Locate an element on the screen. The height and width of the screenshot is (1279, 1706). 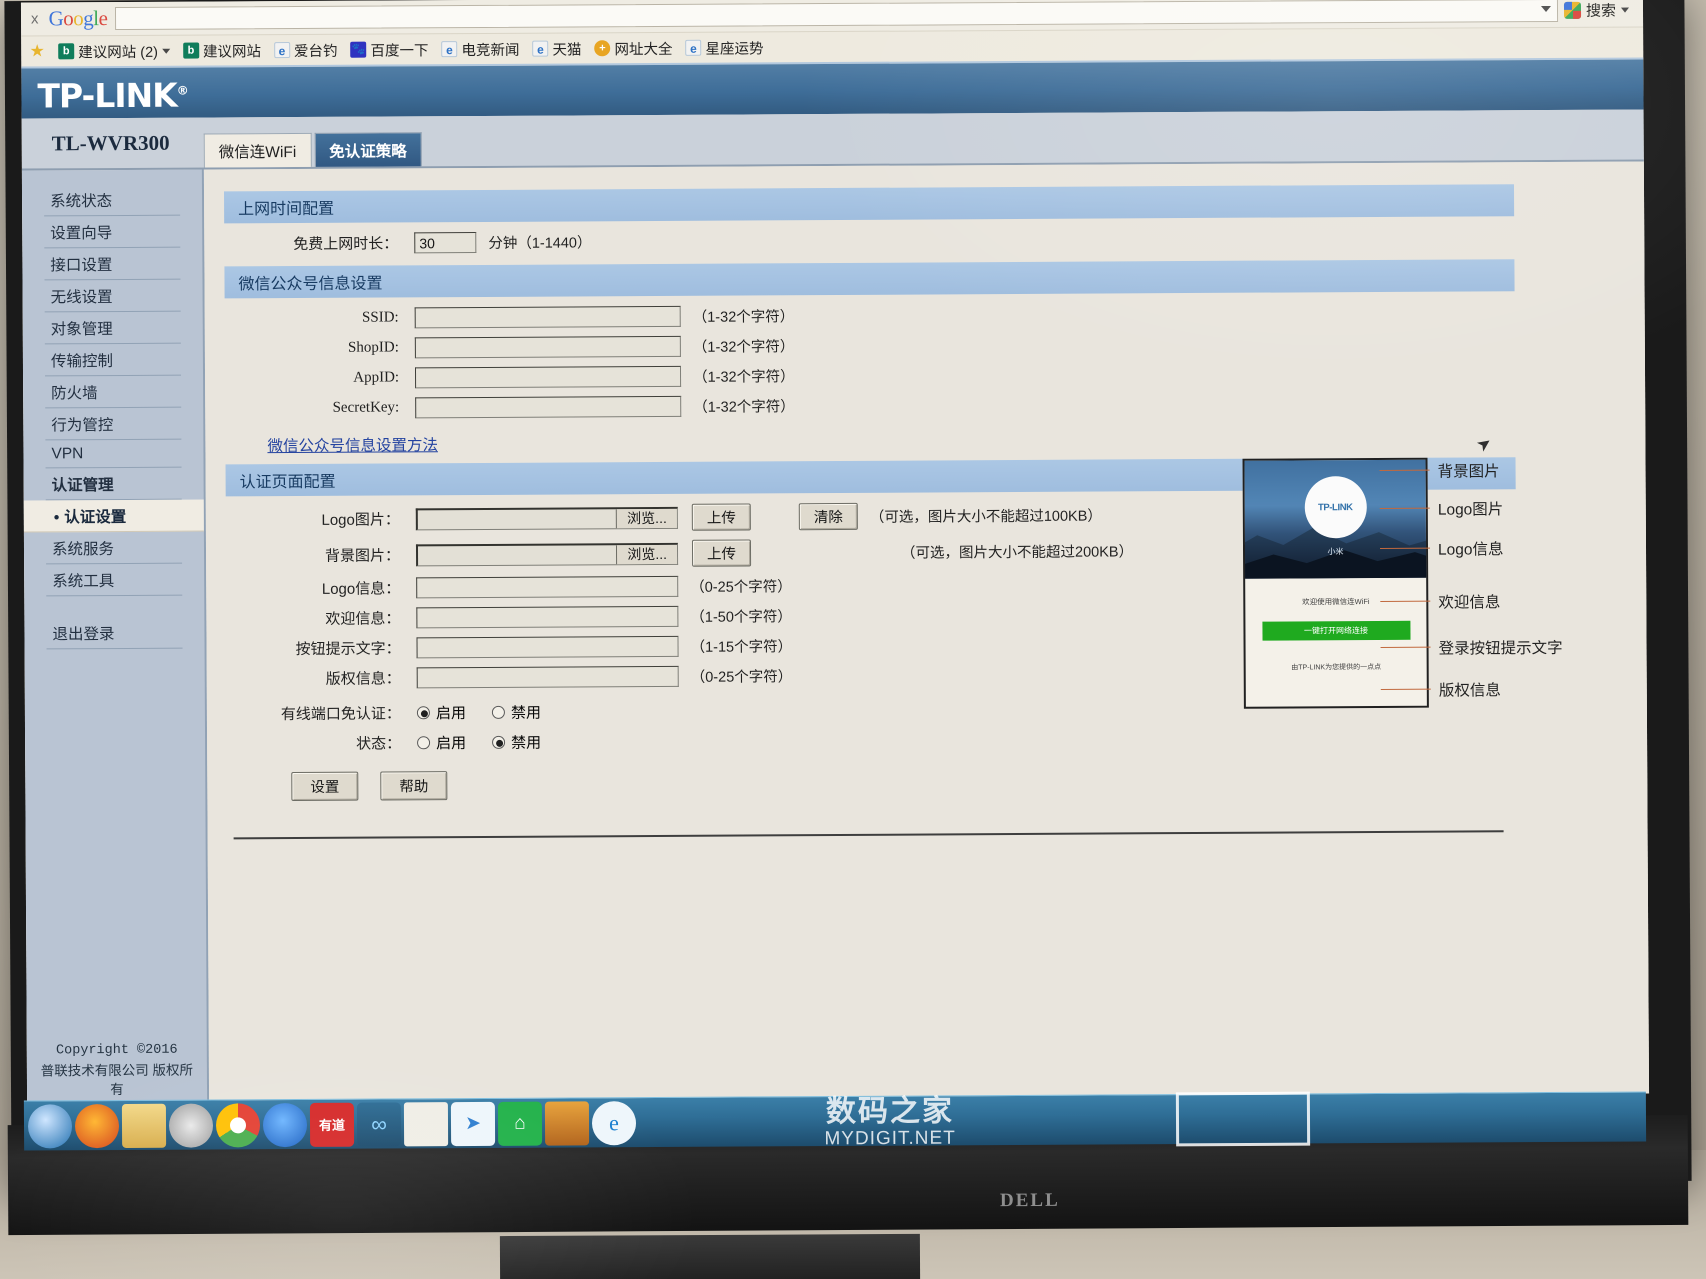
bookmark-label: 建议网站 (2) is located at coordinates (118, 52).